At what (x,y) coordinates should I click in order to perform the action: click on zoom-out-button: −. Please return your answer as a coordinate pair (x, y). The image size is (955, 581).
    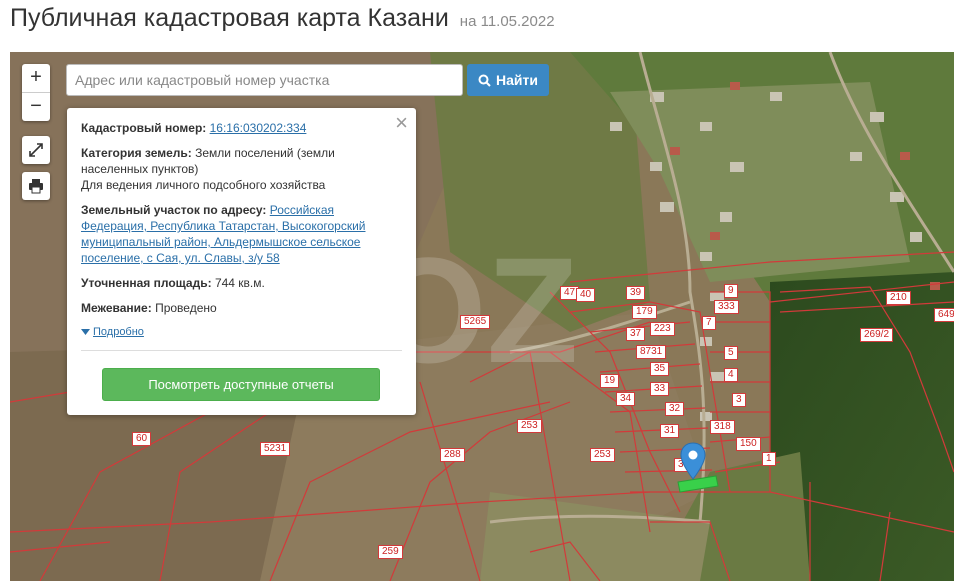
    Looking at the image, I should click on (36, 106).